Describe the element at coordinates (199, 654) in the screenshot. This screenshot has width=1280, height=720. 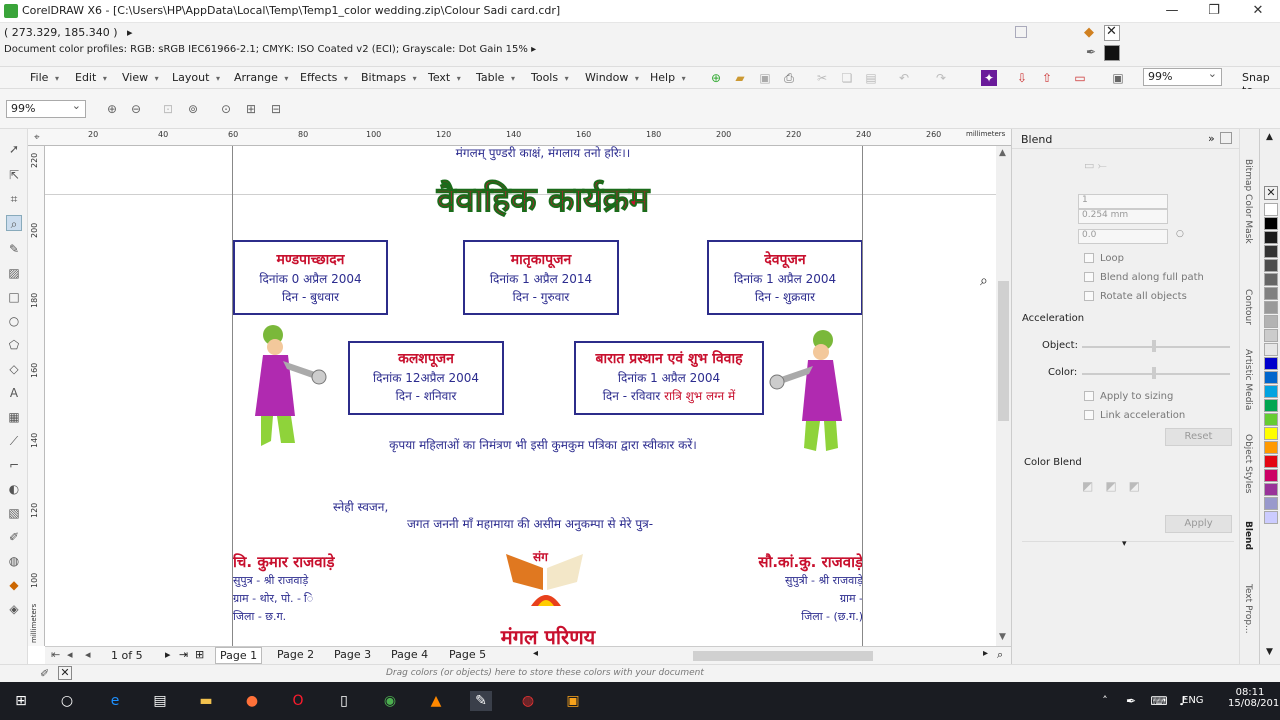
I see `add-page-icon: ⊞` at that location.